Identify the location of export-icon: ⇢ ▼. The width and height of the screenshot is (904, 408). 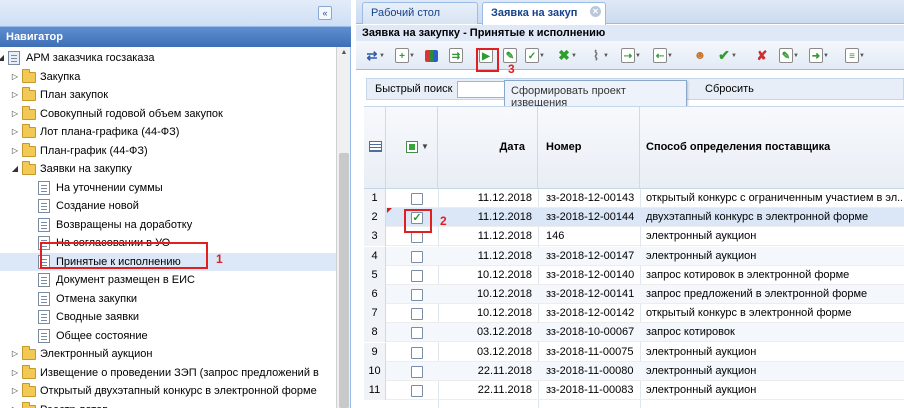
(630, 56).